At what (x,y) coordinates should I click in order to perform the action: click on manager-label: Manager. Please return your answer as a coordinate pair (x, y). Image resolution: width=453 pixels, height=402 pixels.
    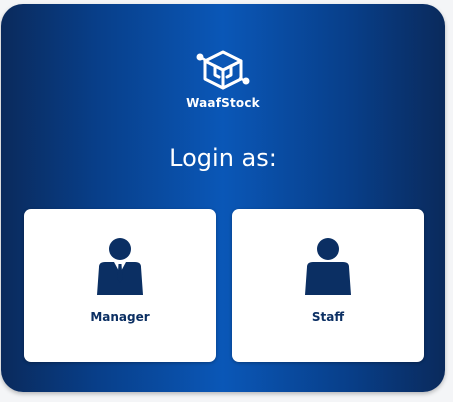
    Looking at the image, I should click on (120, 317).